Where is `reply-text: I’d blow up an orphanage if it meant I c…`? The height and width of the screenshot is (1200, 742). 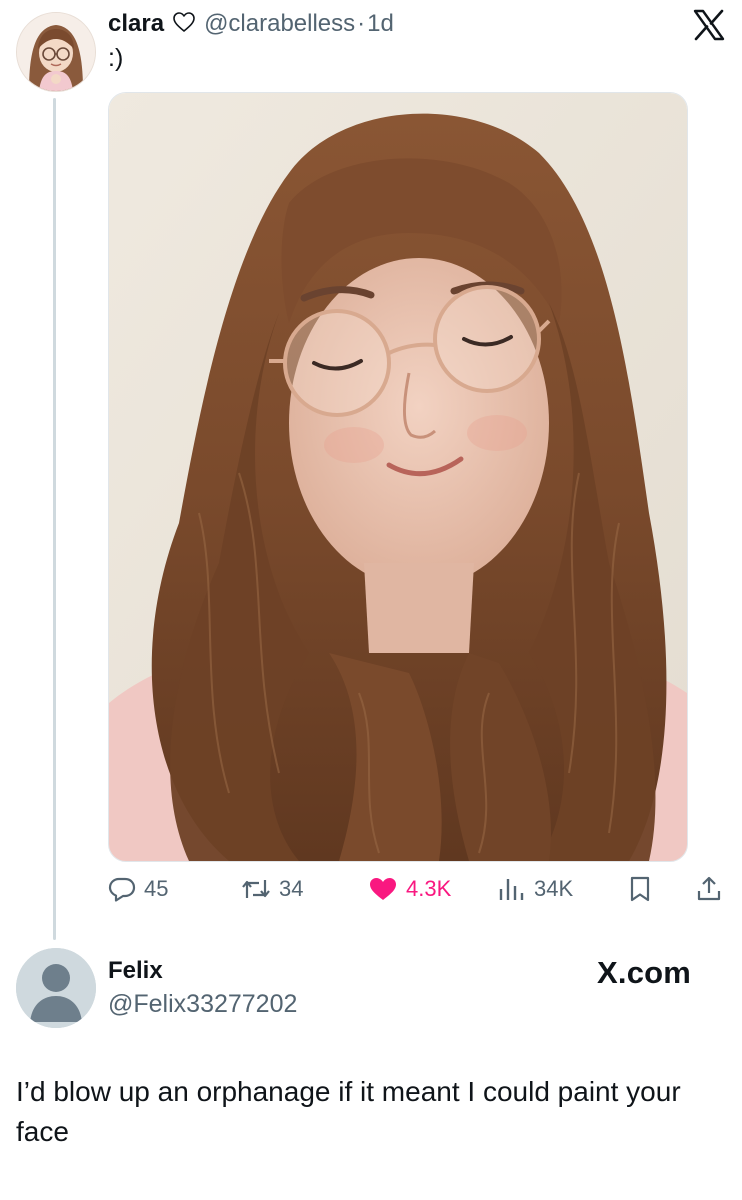
reply-text: I’d blow up an orphanage if it meant I c… is located at coordinates (348, 1111).